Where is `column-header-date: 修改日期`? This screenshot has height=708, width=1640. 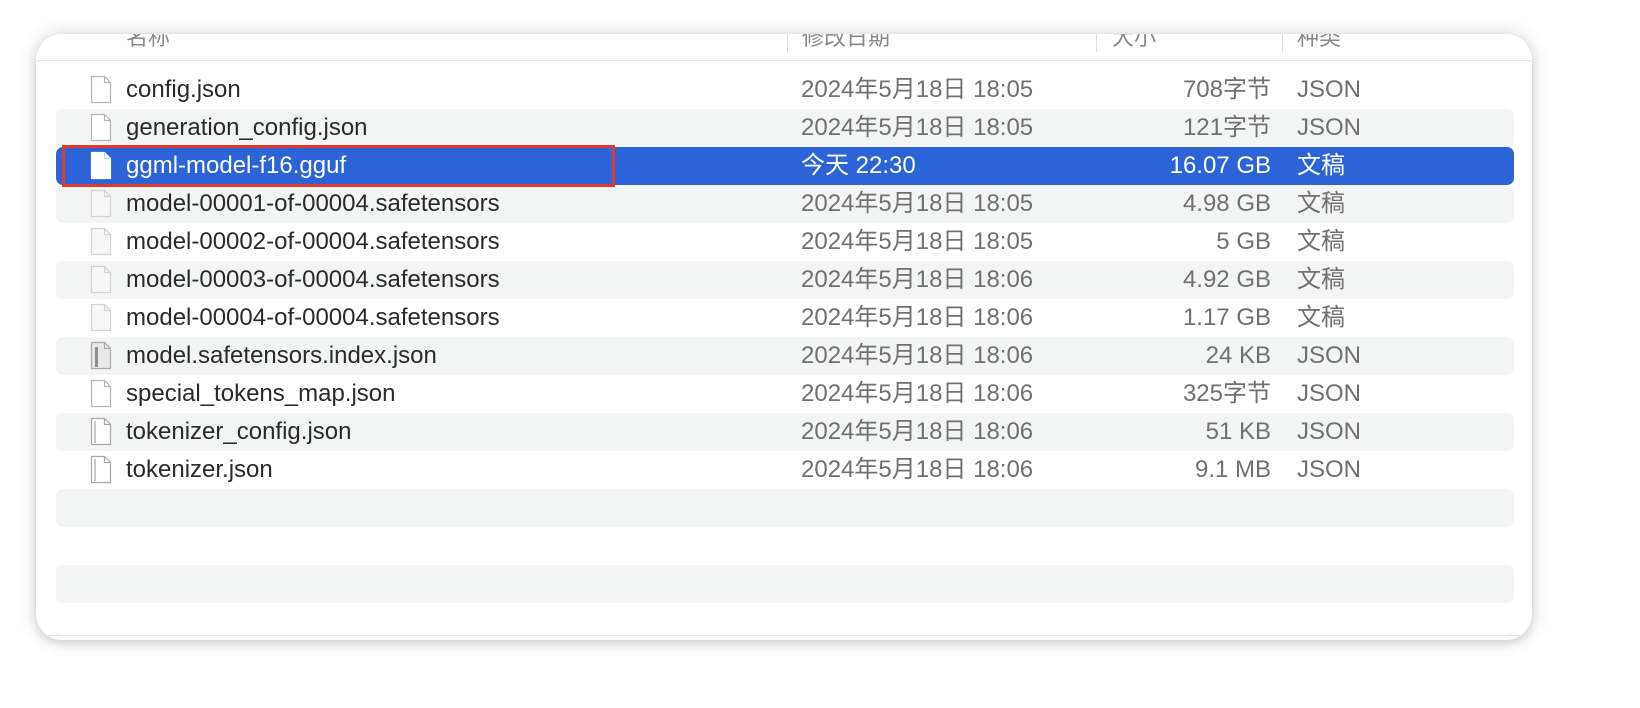 column-header-date: 修改日期 is located at coordinates (846, 46).